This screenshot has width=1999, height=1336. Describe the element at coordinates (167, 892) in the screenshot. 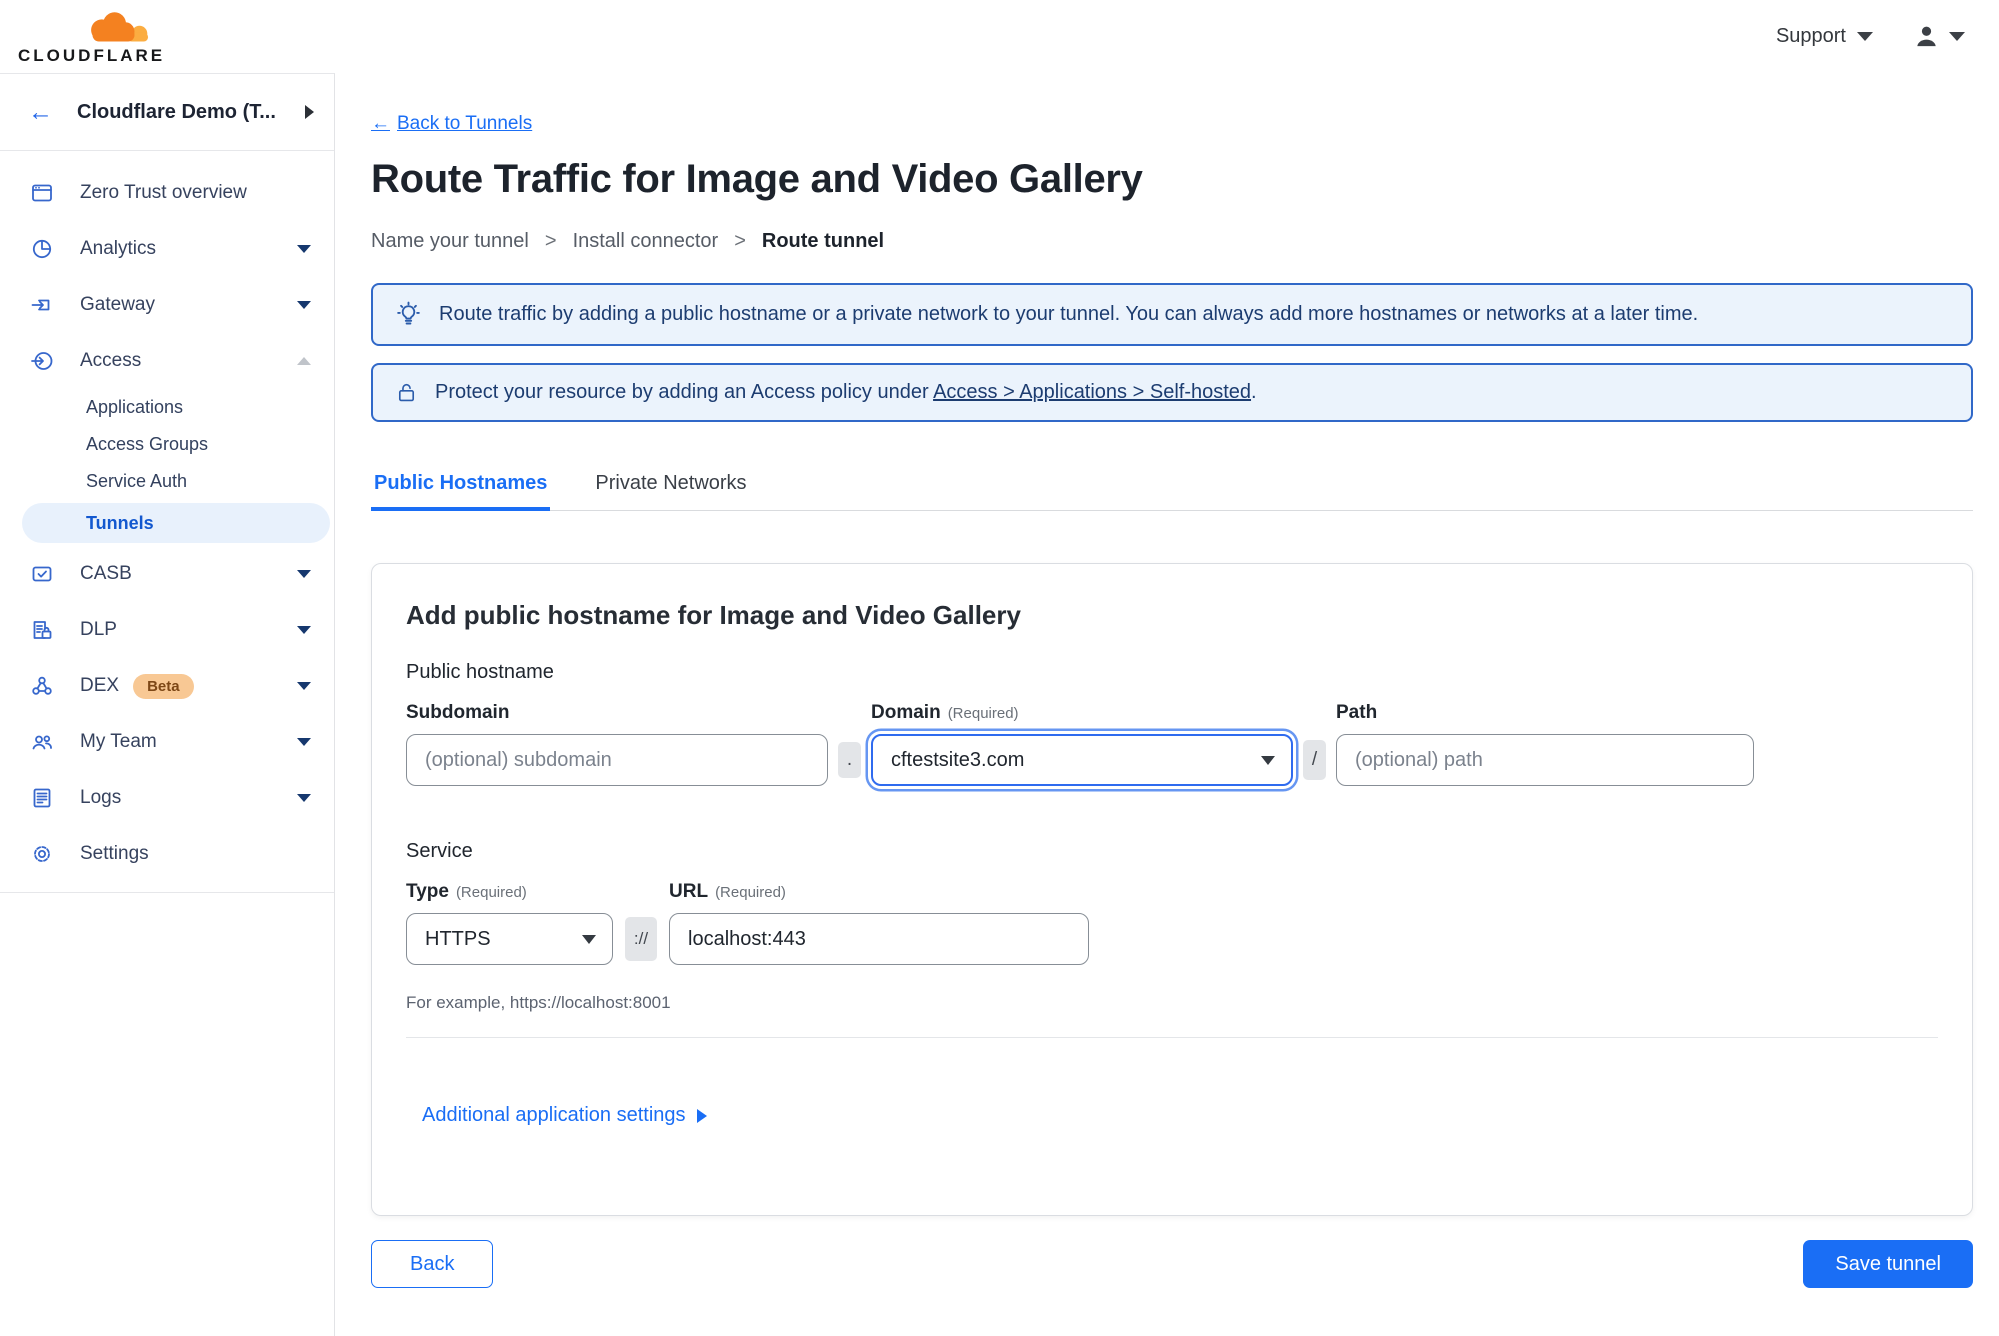

I see `sidebar-divider` at that location.